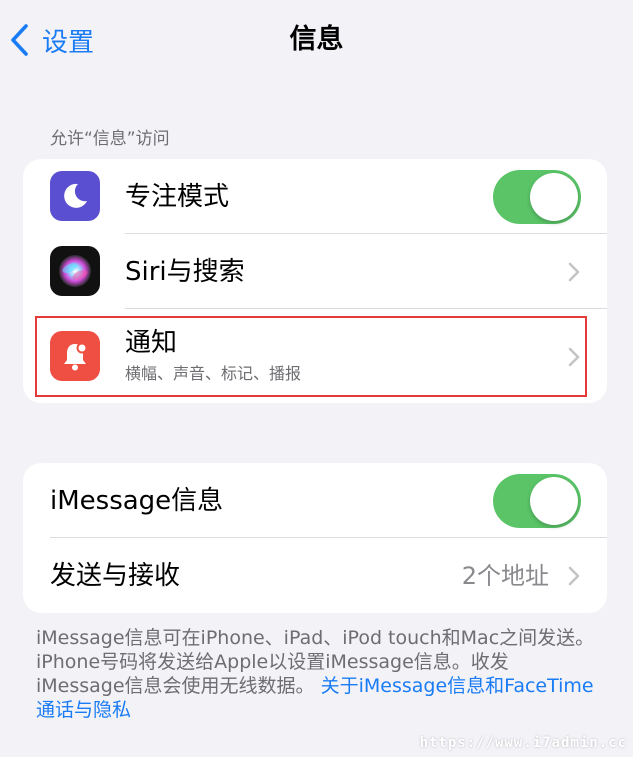  I want to click on imessage-row: iMessage信息, so click(315, 500).